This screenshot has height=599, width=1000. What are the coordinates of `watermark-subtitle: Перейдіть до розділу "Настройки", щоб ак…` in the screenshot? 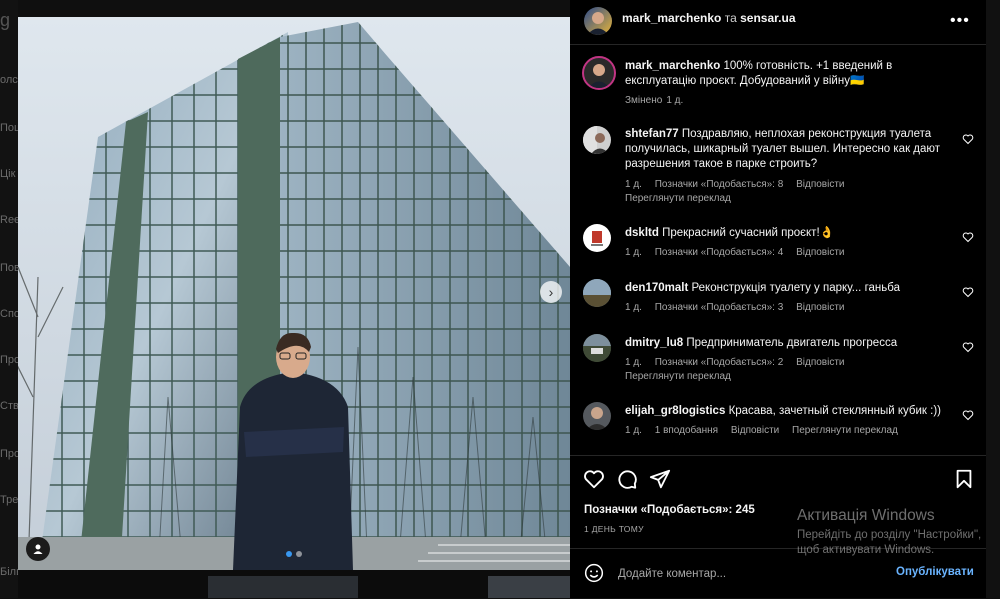 It's located at (889, 542).